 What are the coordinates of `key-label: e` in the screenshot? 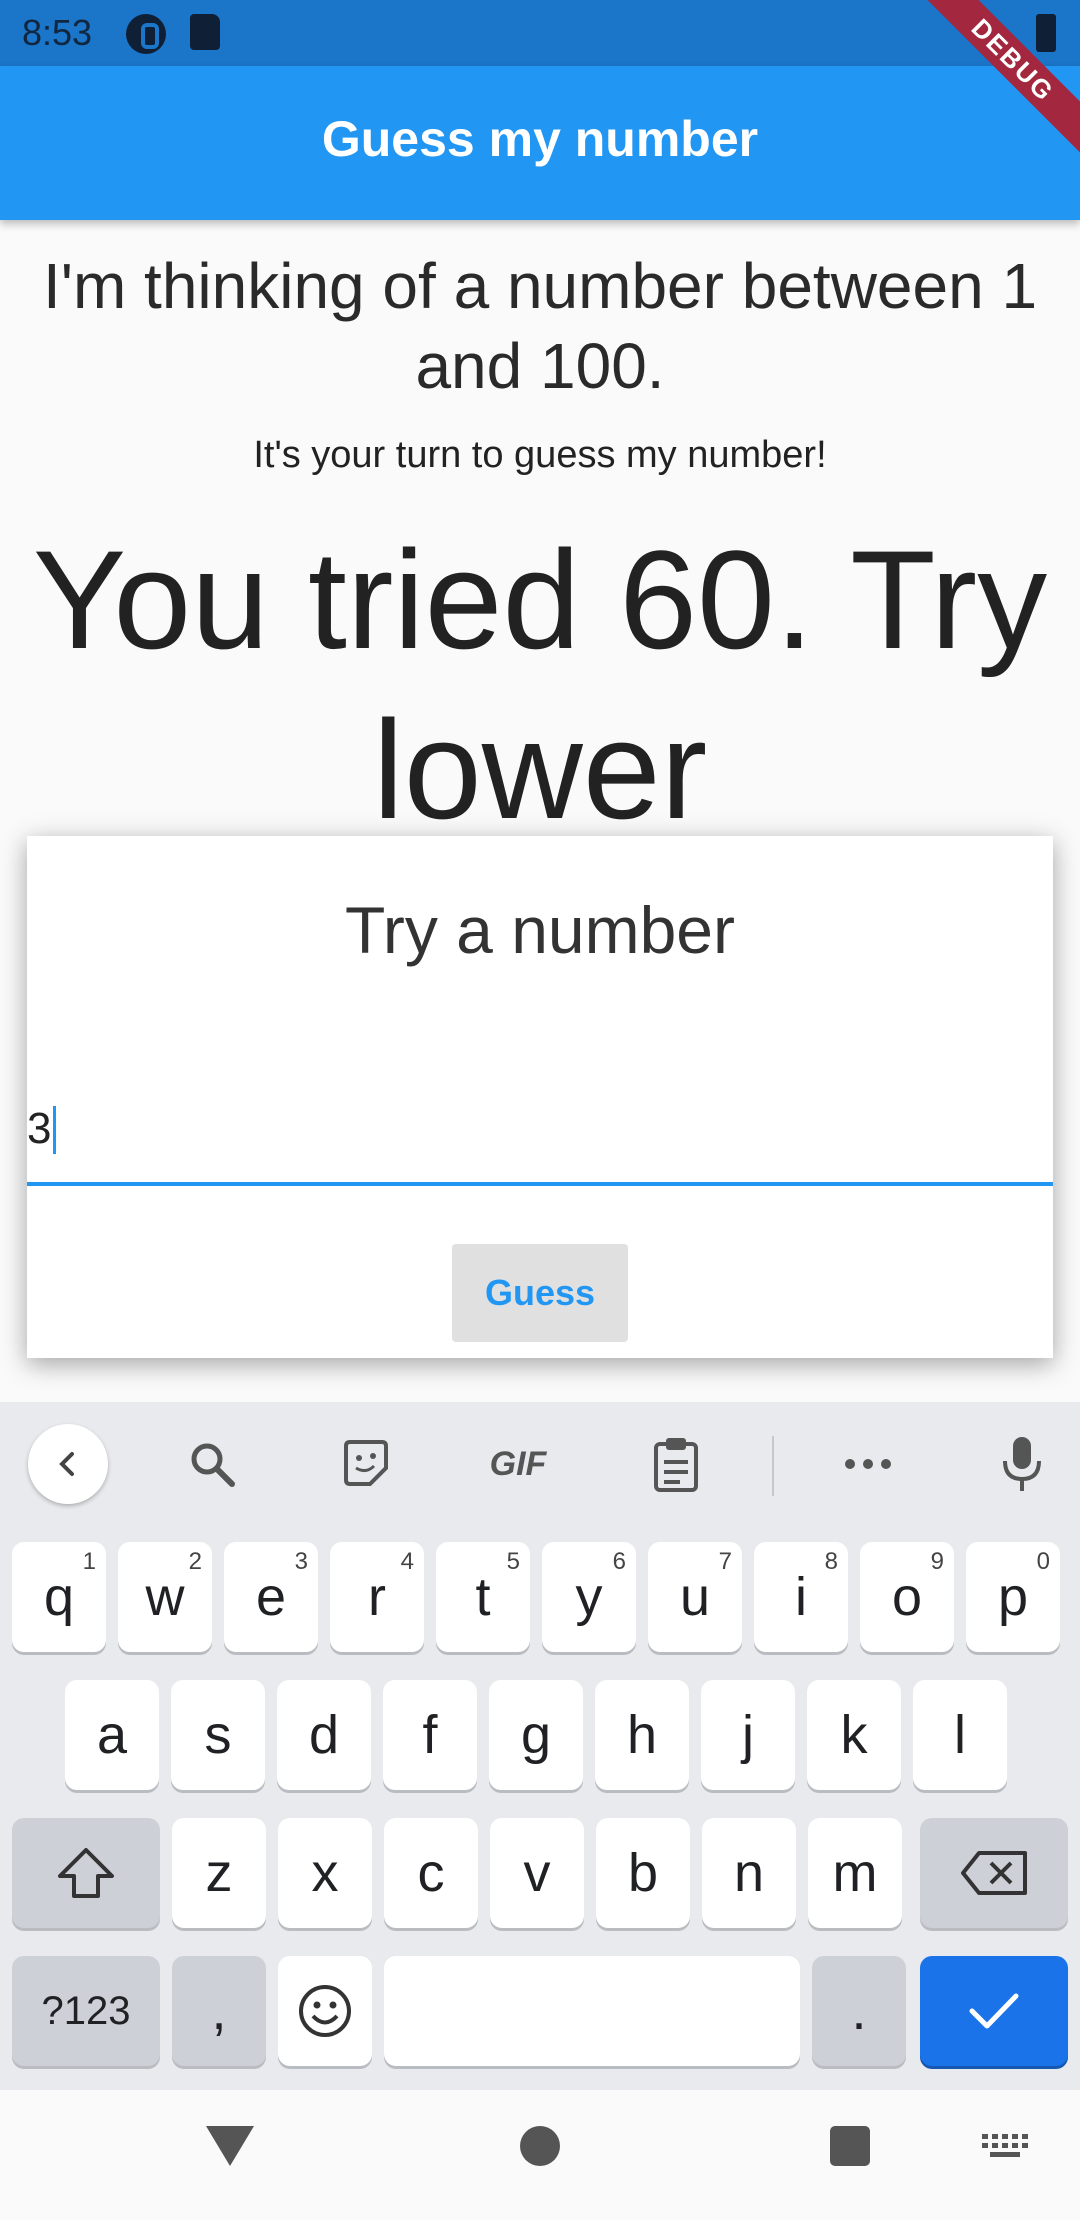 It's located at (271, 1597).